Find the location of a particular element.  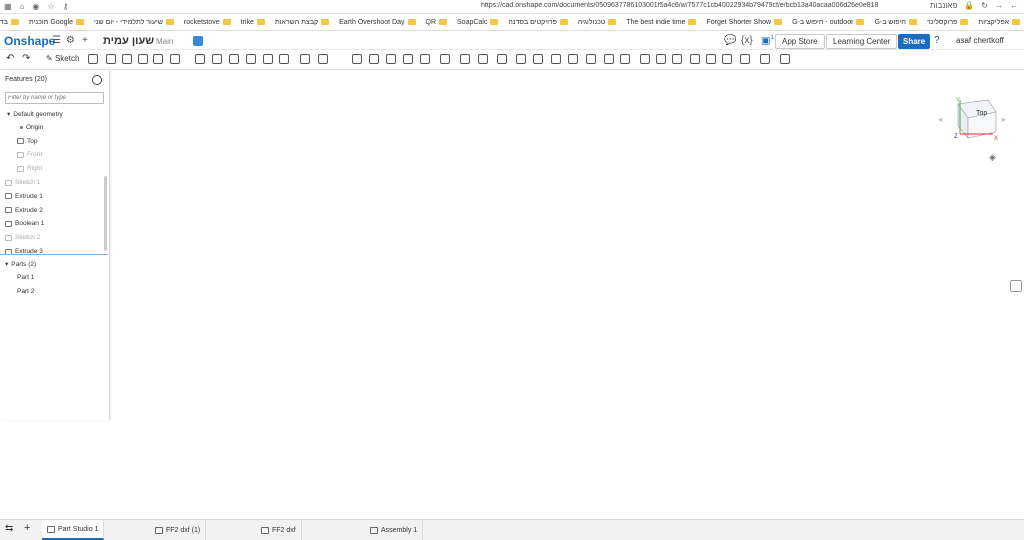

lock-icon: 🔒 is located at coordinates (969, 5).